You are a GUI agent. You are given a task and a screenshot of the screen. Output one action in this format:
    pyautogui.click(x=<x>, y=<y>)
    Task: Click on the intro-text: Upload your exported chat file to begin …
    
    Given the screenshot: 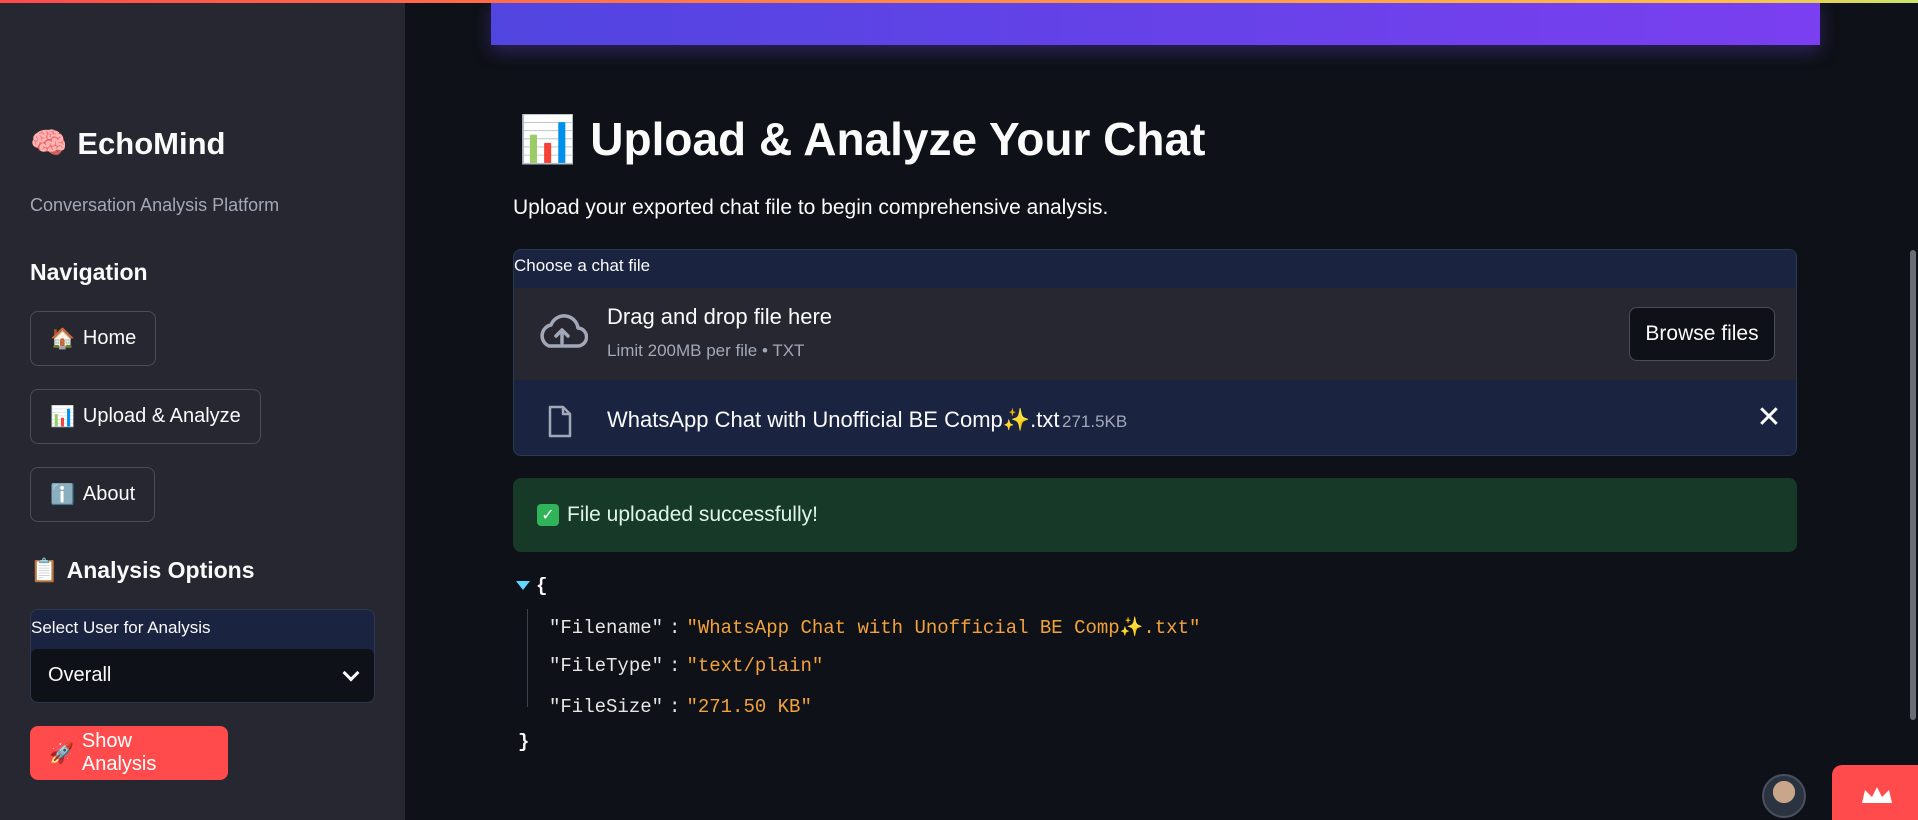 What is the action you would take?
    pyautogui.click(x=811, y=207)
    